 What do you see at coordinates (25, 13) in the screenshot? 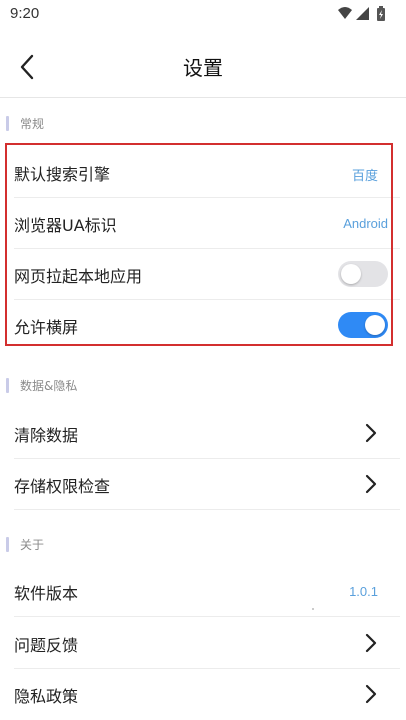
I see `status-time: 9:20` at bounding box center [25, 13].